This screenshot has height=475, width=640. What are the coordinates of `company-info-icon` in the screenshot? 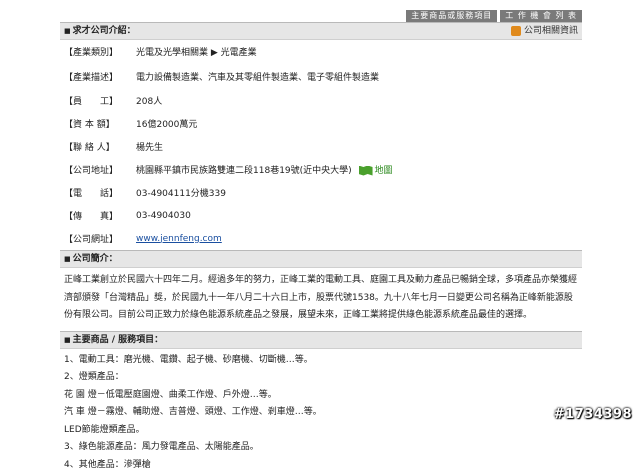 It's located at (515, 31).